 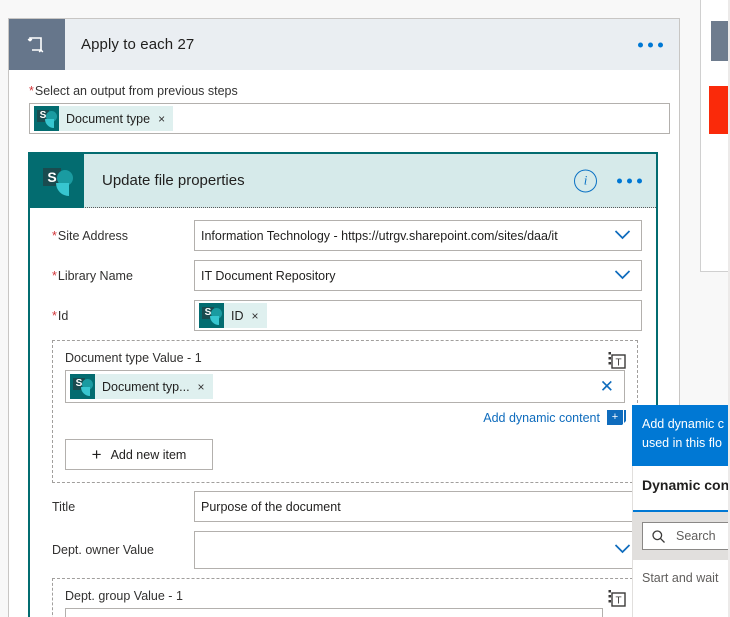 I want to click on dynamic-content-search-bar: Search, so click(x=681, y=536).